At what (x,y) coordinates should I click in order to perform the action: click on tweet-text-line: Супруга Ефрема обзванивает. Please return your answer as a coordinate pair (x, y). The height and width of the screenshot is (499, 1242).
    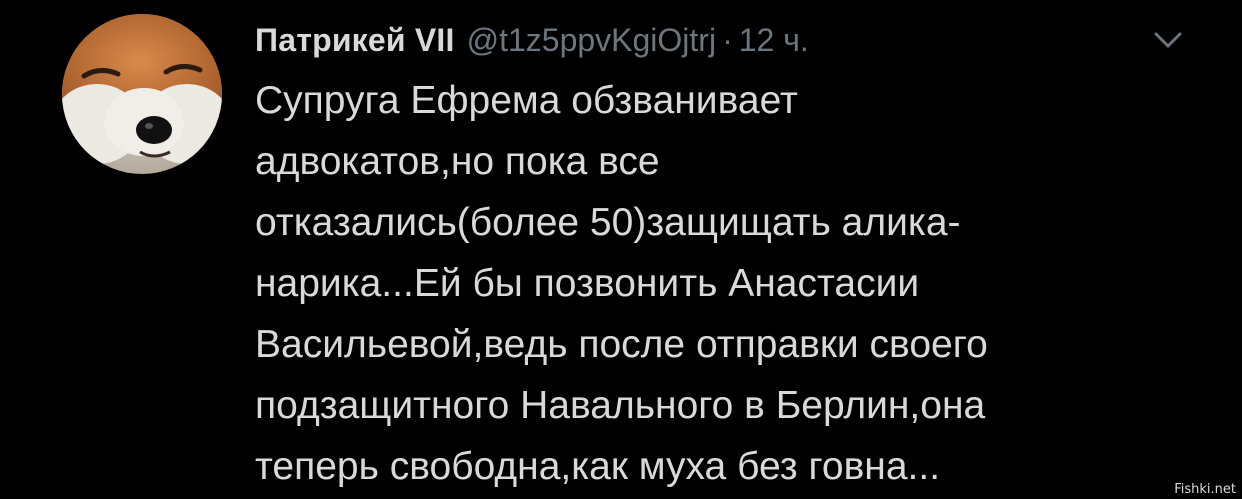
    Looking at the image, I should click on (526, 100).